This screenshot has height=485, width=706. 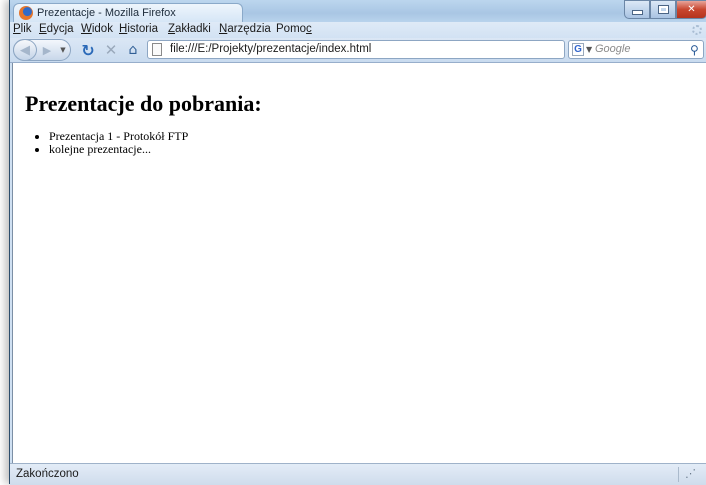 I want to click on menu-narzedzia: Narzędzia, so click(x=245, y=29).